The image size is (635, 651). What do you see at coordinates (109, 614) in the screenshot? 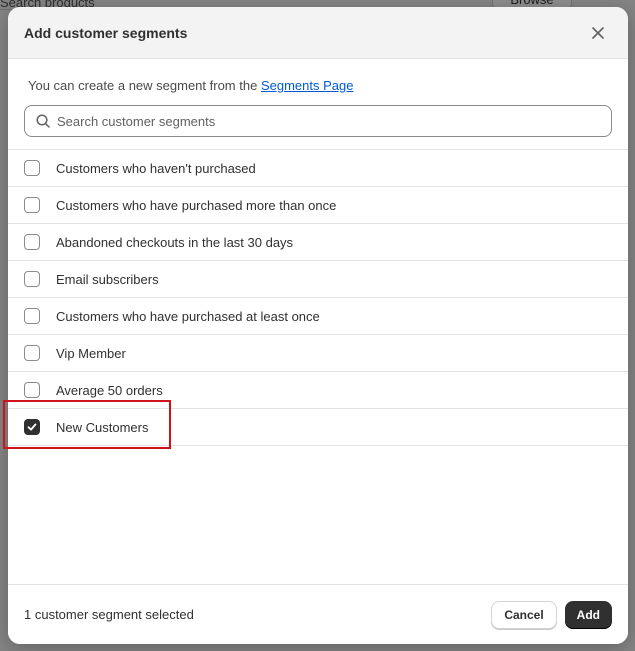
I see `selection-status: 1 customer segment selected` at bounding box center [109, 614].